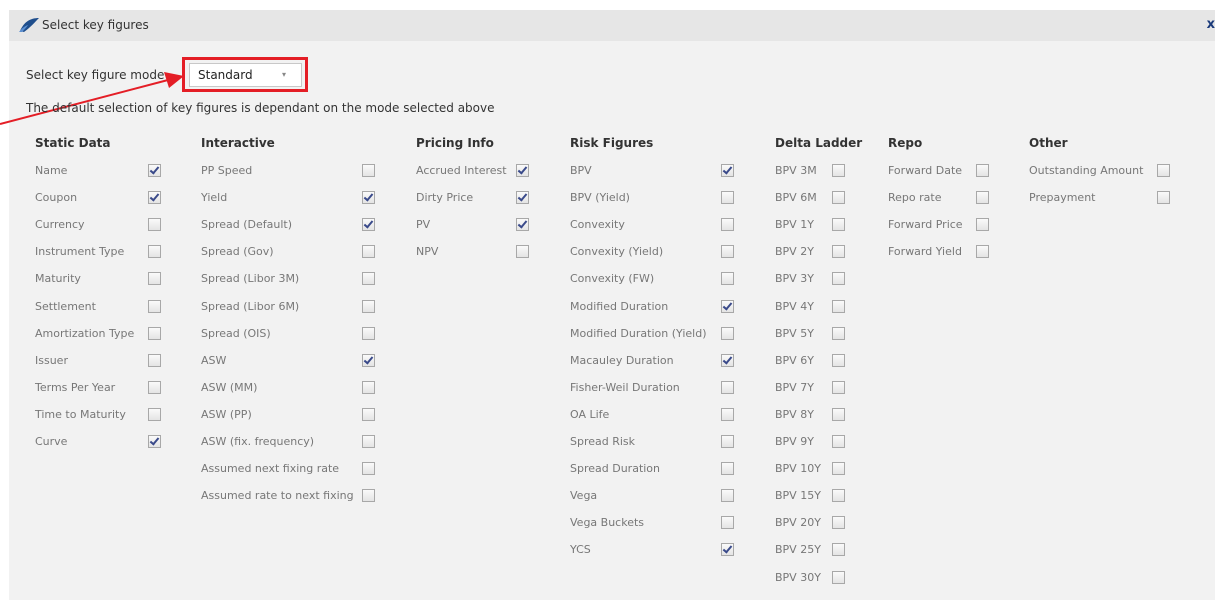  Describe the element at coordinates (612, 143) in the screenshot. I see `column-header-risk-figures: Risk Figures` at that location.